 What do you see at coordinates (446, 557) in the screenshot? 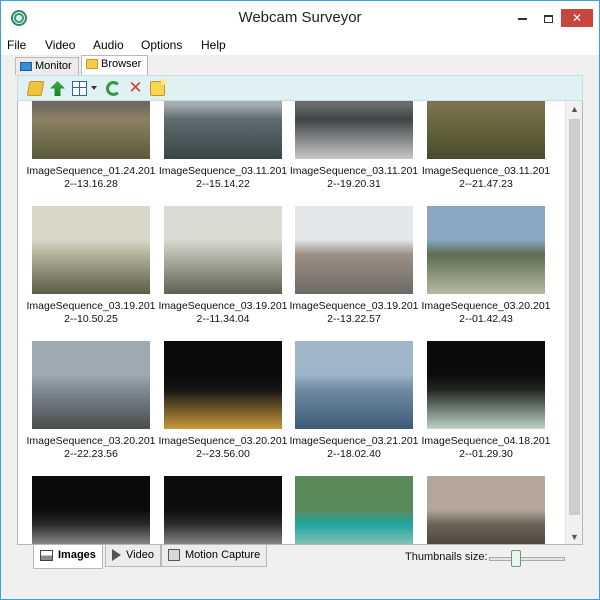
I see `thumbnail-size-label: Thumbnails size:` at bounding box center [446, 557].